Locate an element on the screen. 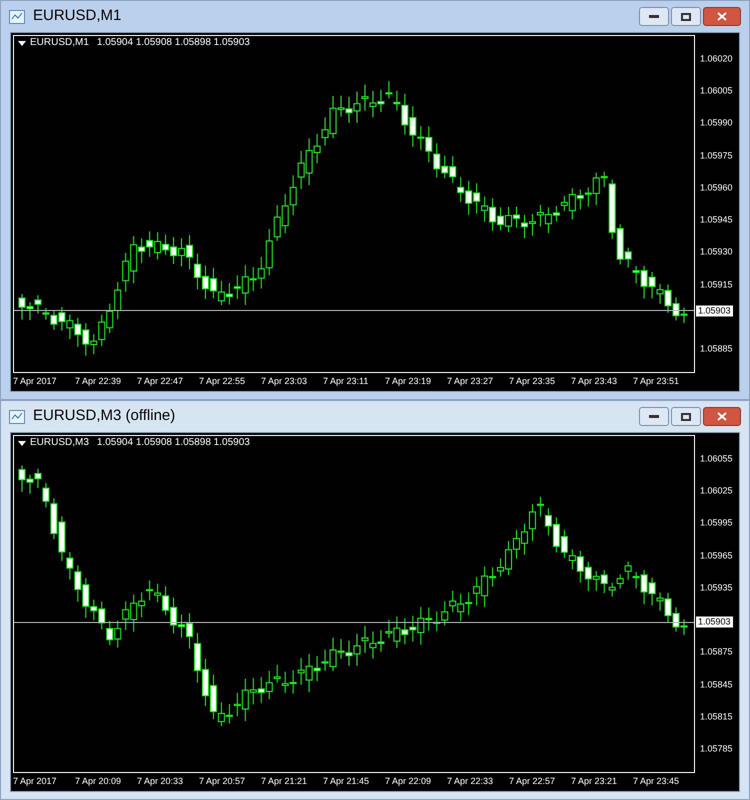  time-label: 7 Apr 21:21 is located at coordinates (284, 781).